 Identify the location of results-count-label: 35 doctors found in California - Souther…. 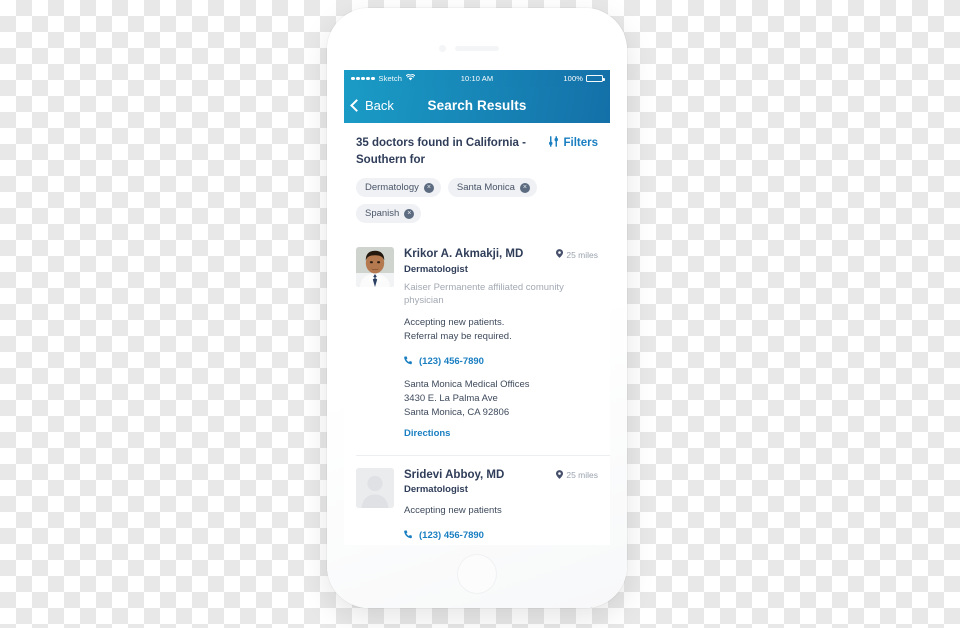
(441, 151).